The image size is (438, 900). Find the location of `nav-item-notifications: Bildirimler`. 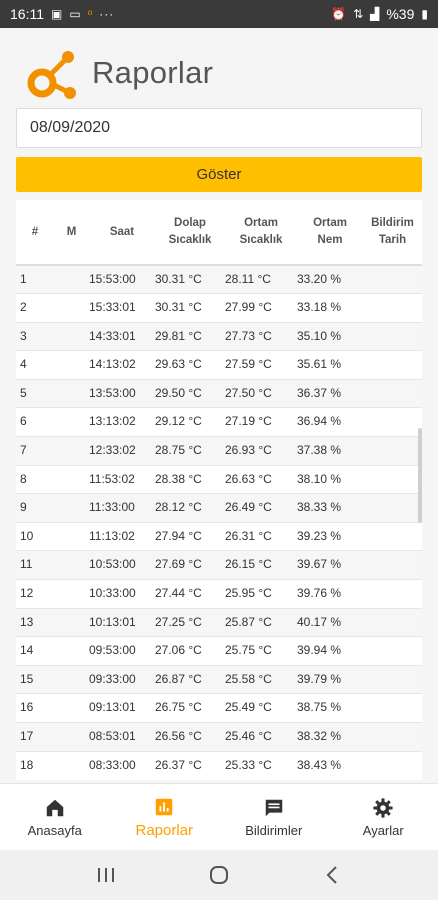

nav-item-notifications: Bildirimler is located at coordinates (274, 817).